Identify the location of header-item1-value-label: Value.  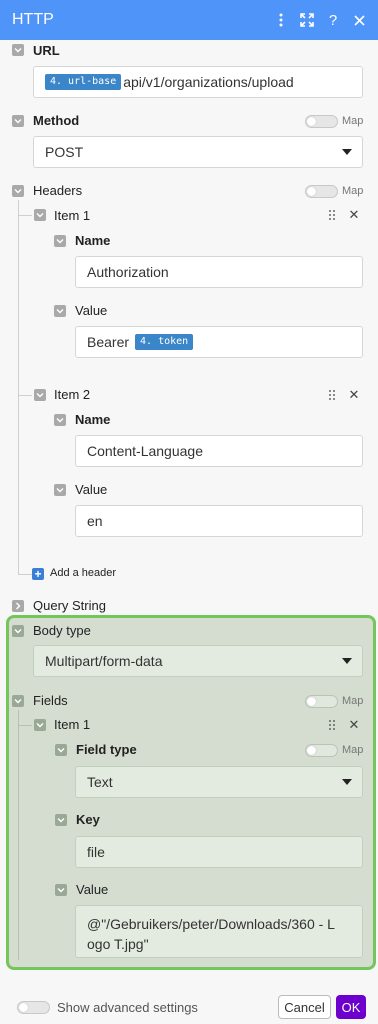
(91, 310).